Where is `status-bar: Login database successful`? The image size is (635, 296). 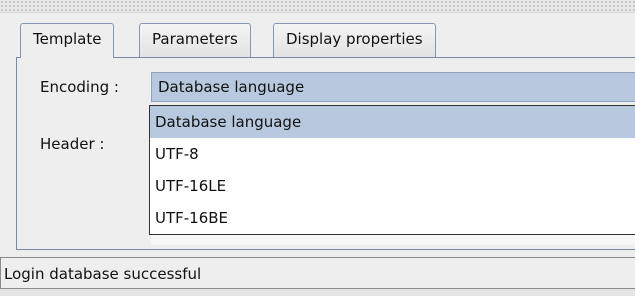 status-bar: Login database successful is located at coordinates (317, 273).